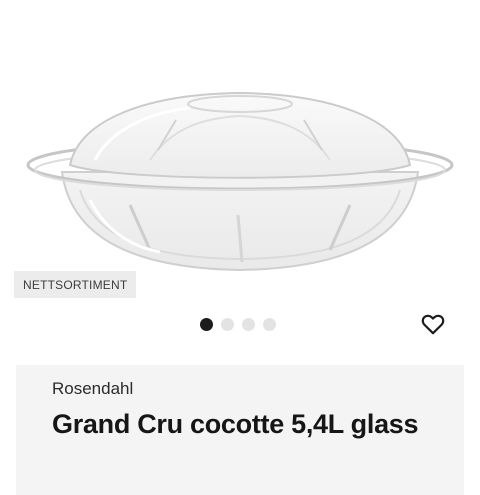 This screenshot has width=480, height=495. I want to click on product-badge: NETTSORTIMENT, so click(75, 284).